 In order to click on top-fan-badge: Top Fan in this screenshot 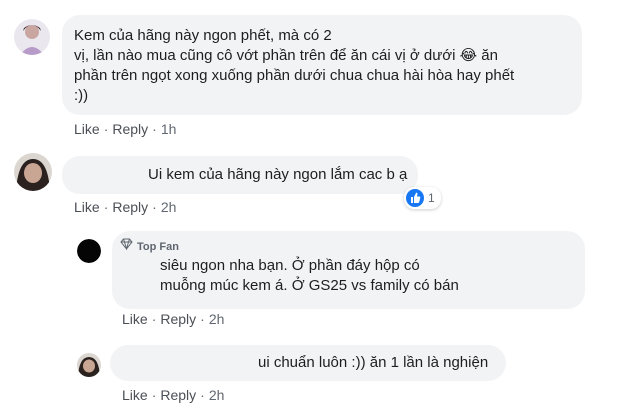, I will do `click(149, 247)`.